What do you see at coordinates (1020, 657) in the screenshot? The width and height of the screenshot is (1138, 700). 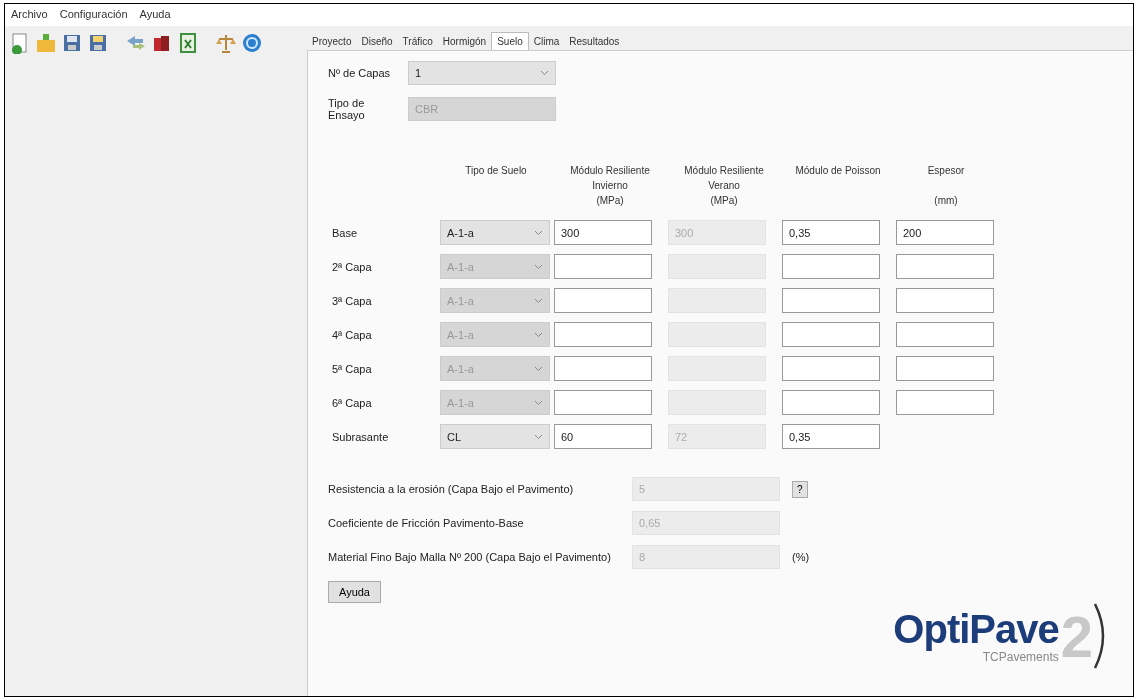 I see `logo-company: TCPavements` at bounding box center [1020, 657].